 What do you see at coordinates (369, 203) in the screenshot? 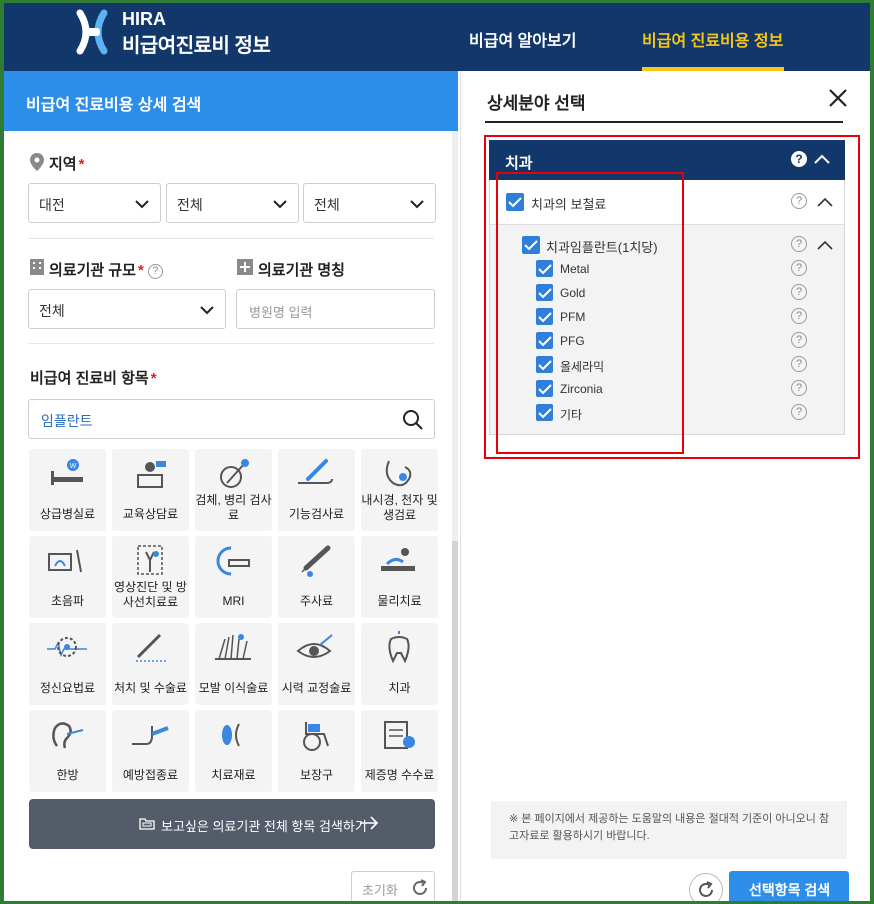
I see `region-district-select: 전체` at bounding box center [369, 203].